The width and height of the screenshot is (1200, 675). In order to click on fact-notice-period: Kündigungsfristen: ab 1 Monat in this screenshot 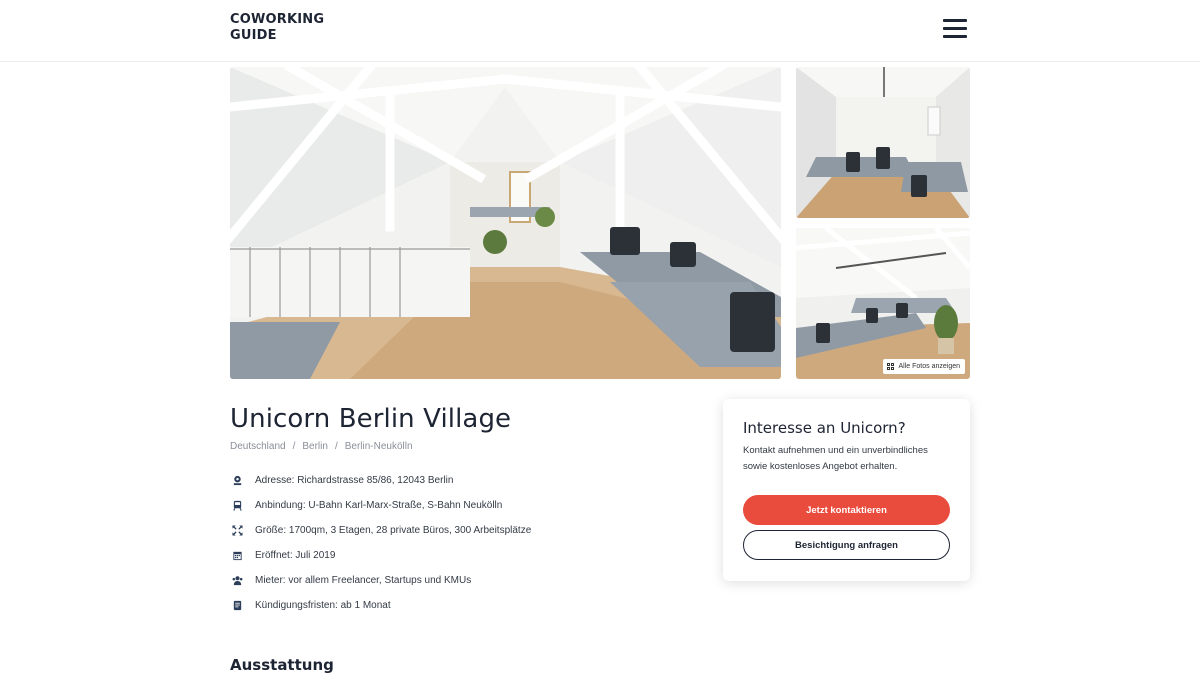, I will do `click(465, 605)`.